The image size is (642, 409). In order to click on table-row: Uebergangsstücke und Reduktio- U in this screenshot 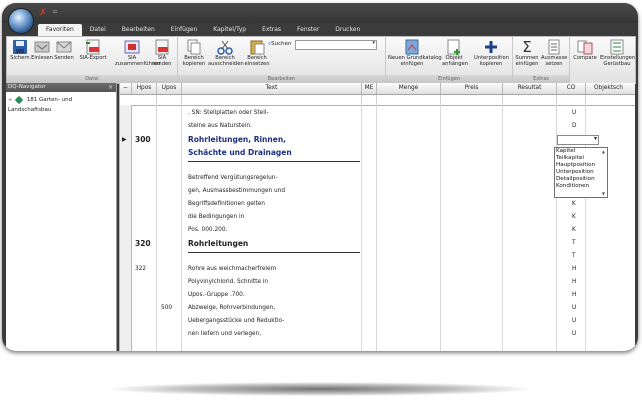, I will do `click(383, 321)`.